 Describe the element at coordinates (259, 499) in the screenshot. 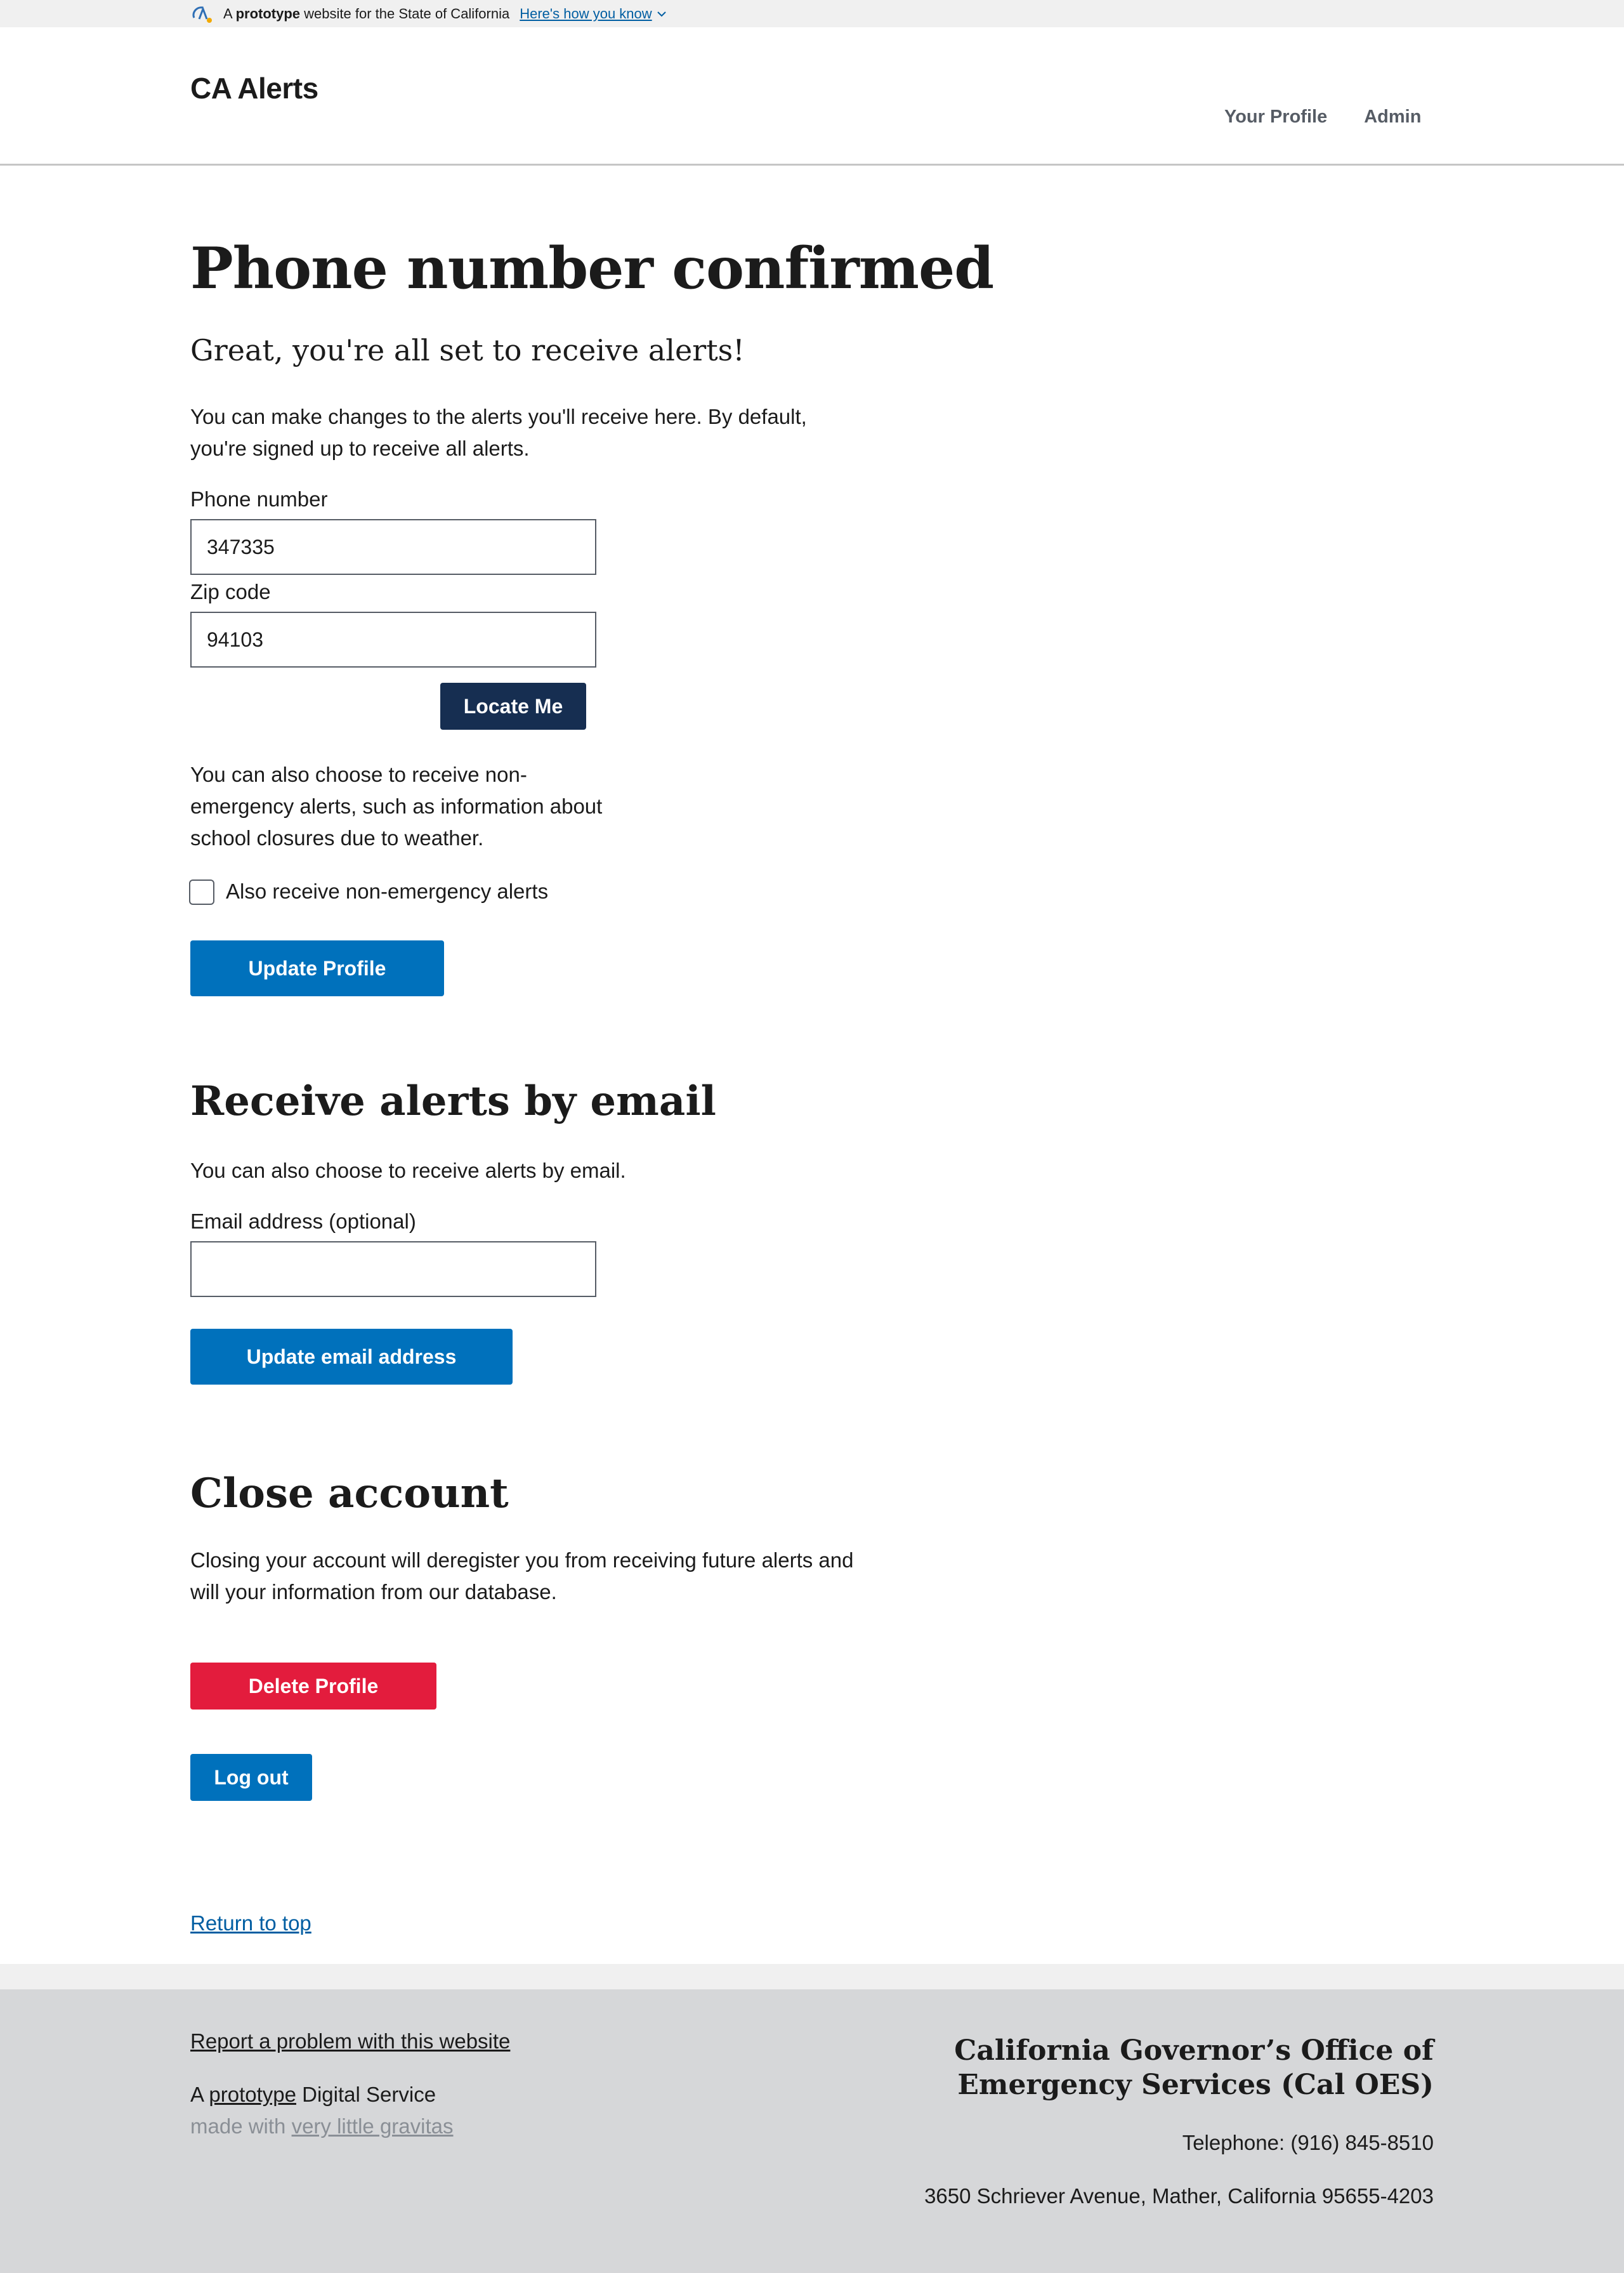

I see `phone-label: Phone number` at that location.